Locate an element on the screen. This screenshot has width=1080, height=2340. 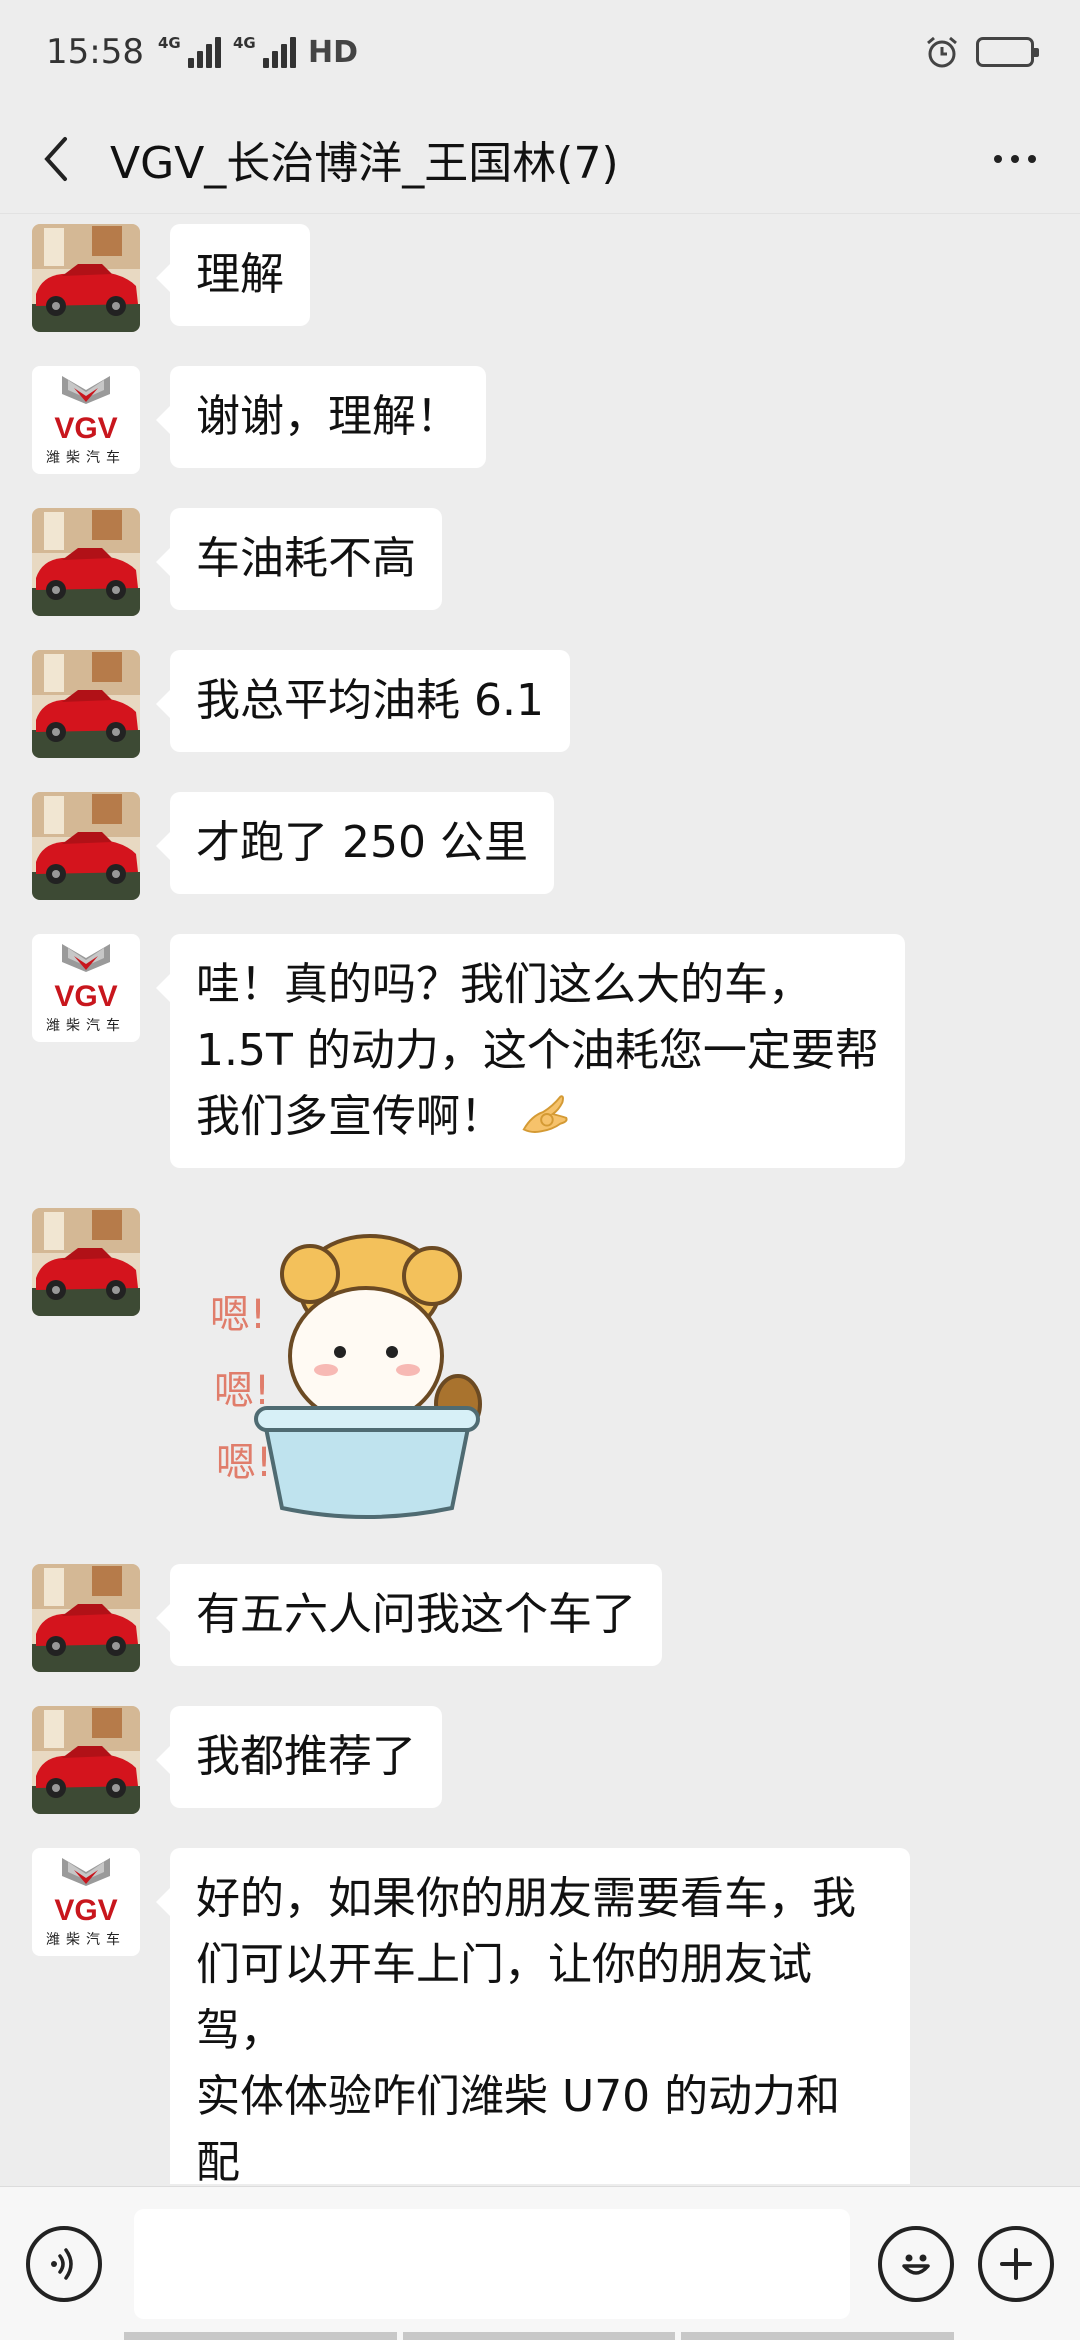
message-bubble: 我总平均油耗 6.1 is located at coordinates (363, 701).